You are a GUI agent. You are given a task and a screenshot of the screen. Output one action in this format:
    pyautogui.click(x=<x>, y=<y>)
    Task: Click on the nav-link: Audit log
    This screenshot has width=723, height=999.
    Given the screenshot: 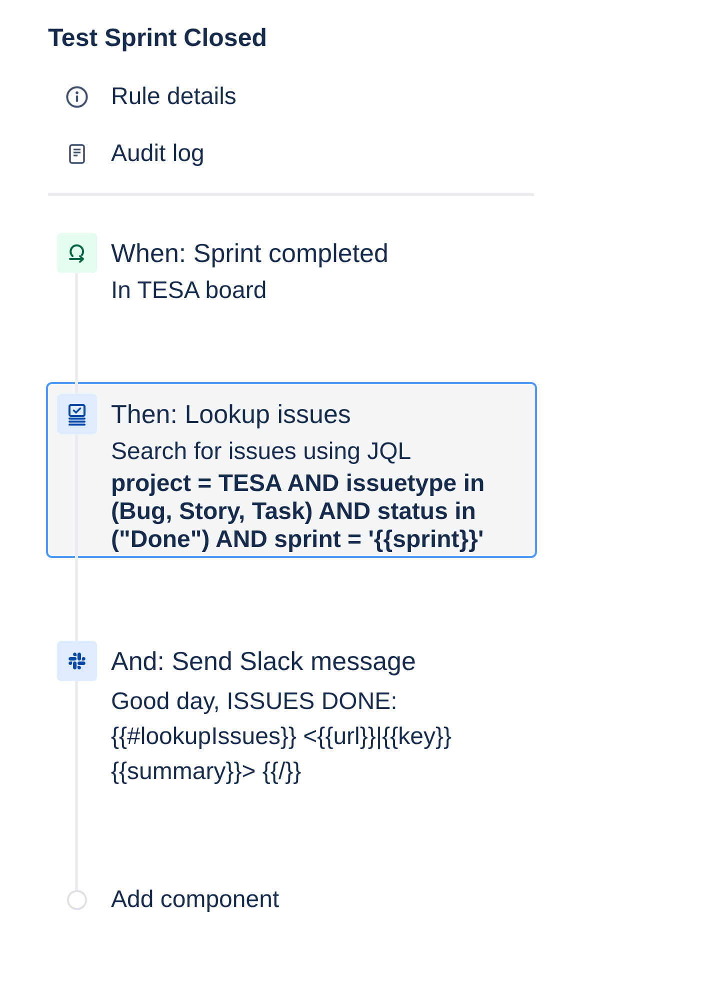 What is the action you would take?
    pyautogui.click(x=125, y=154)
    